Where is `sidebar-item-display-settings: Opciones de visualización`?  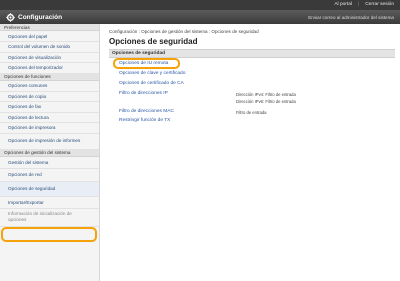
sidebar-item-display-settings: Opciones de visualización is located at coordinates (49, 58).